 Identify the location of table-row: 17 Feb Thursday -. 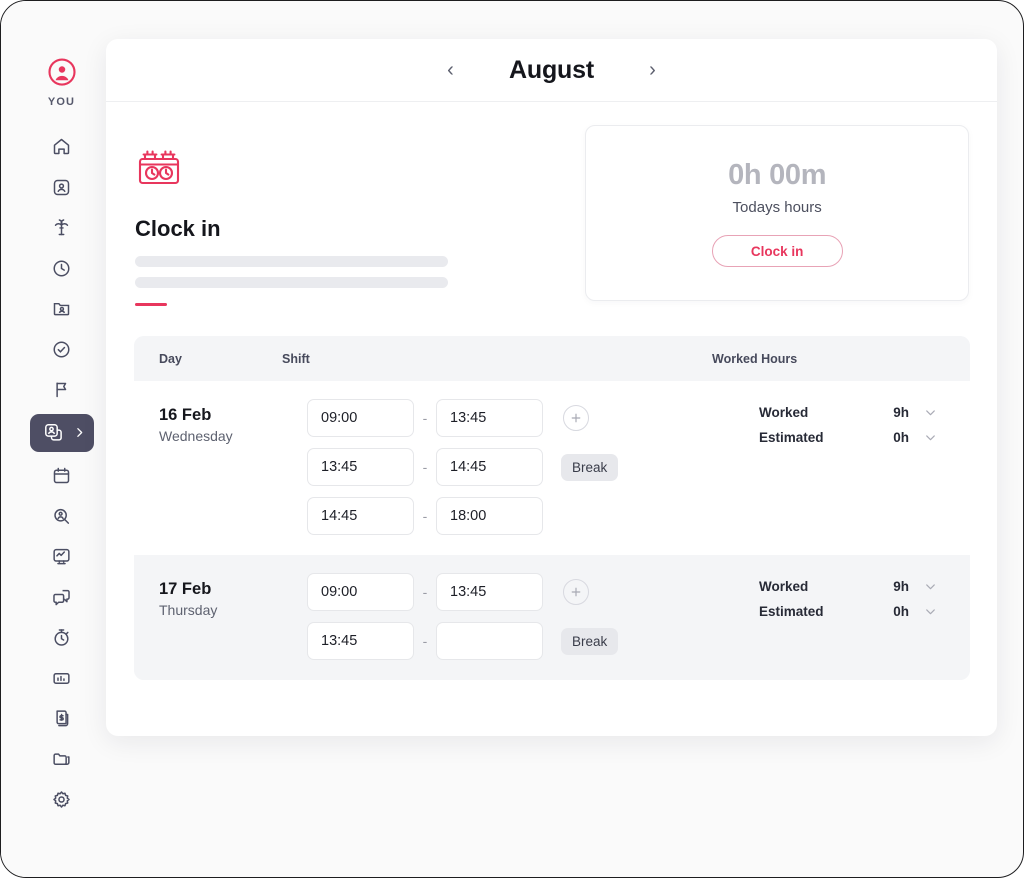
(552, 617).